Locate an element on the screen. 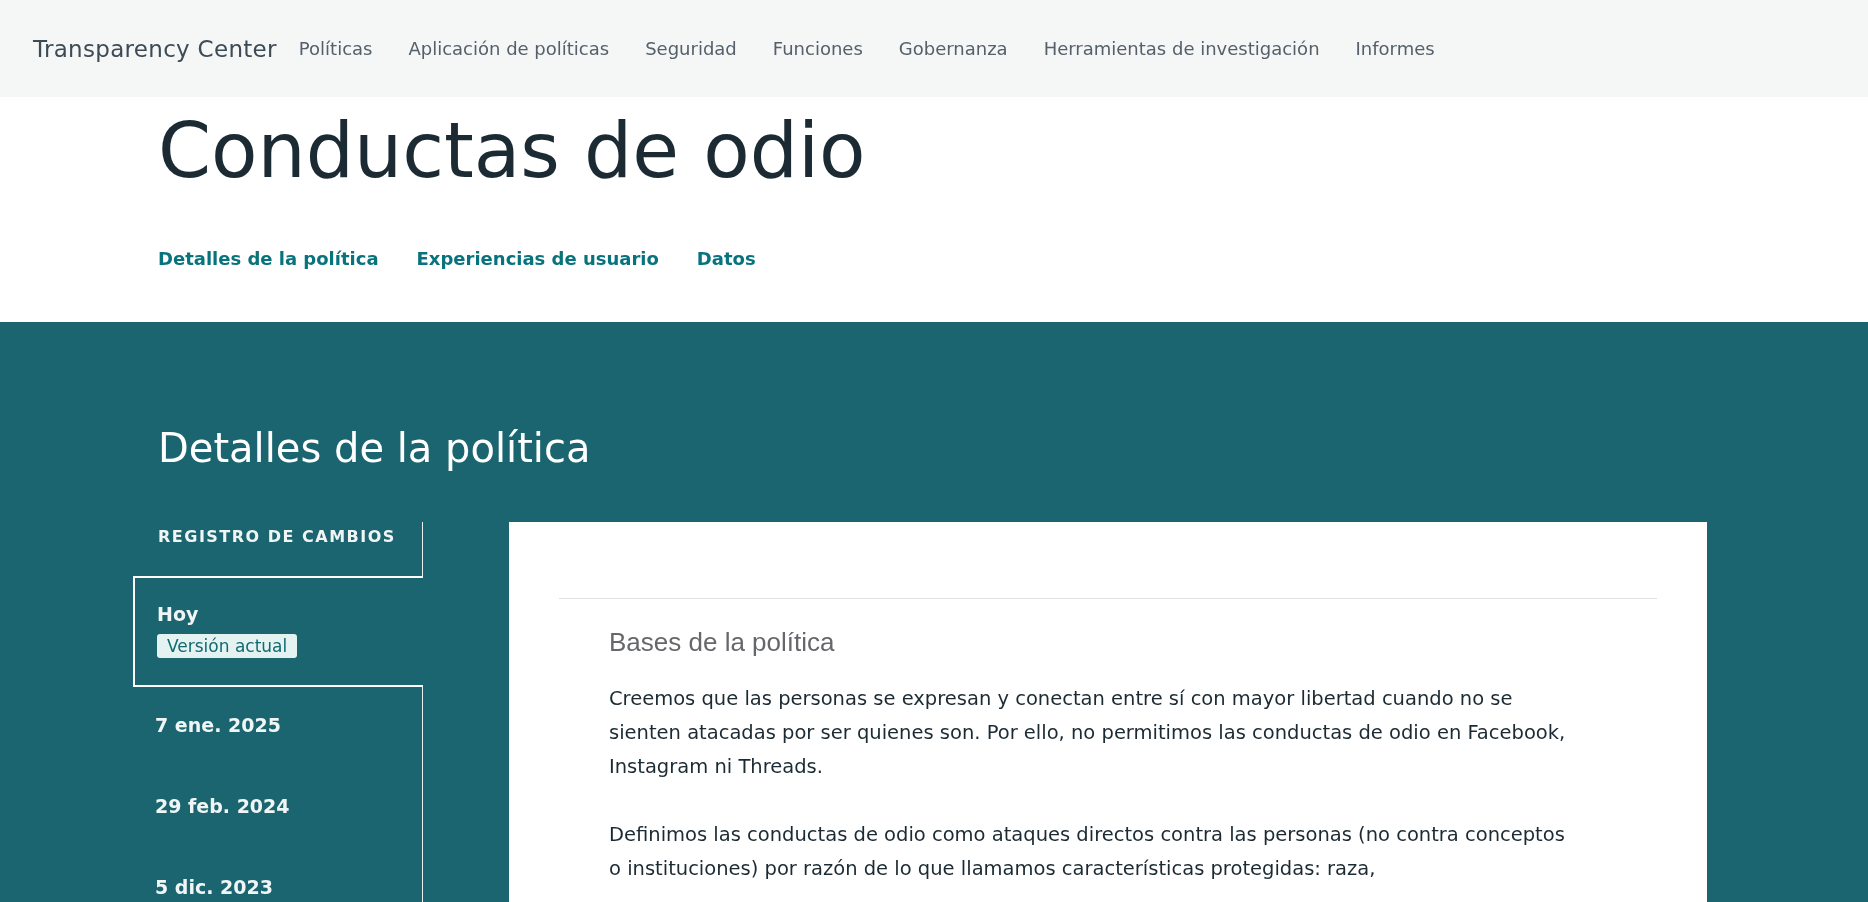  nav-link: Políticas is located at coordinates (335, 48).